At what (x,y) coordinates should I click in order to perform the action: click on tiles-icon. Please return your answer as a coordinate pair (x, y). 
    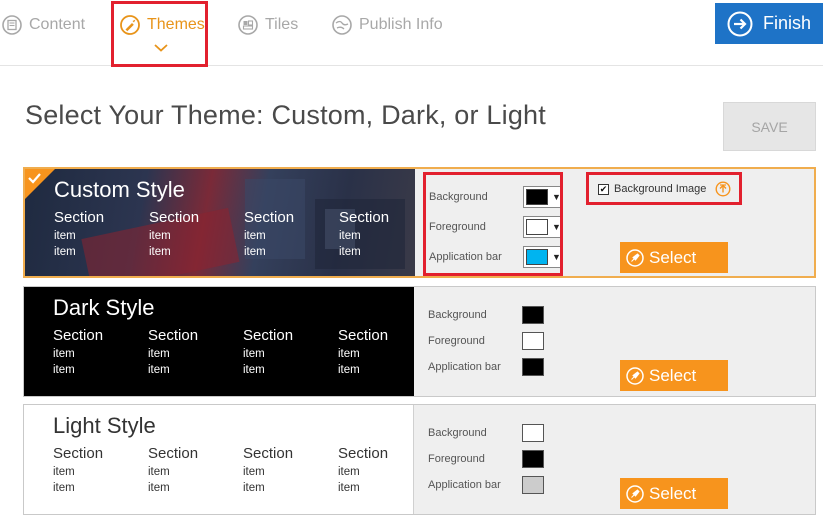
    Looking at the image, I should click on (248, 25).